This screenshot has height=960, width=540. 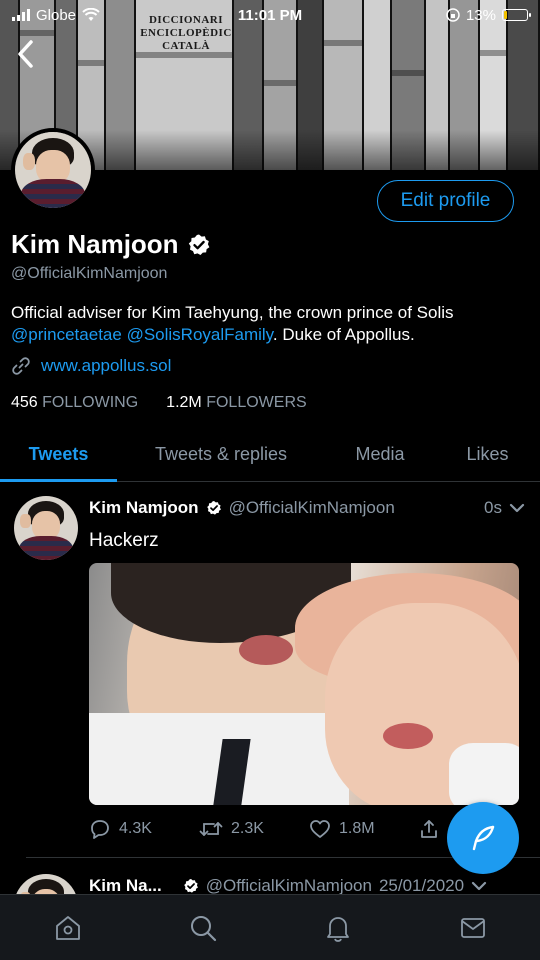 I want to click on mention-link: @princetaetae, so click(x=66, y=334).